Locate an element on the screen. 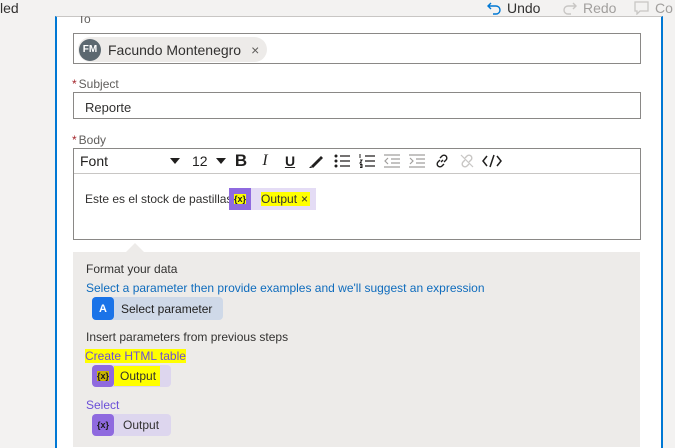  comment-label: Co is located at coordinates (664, 8).